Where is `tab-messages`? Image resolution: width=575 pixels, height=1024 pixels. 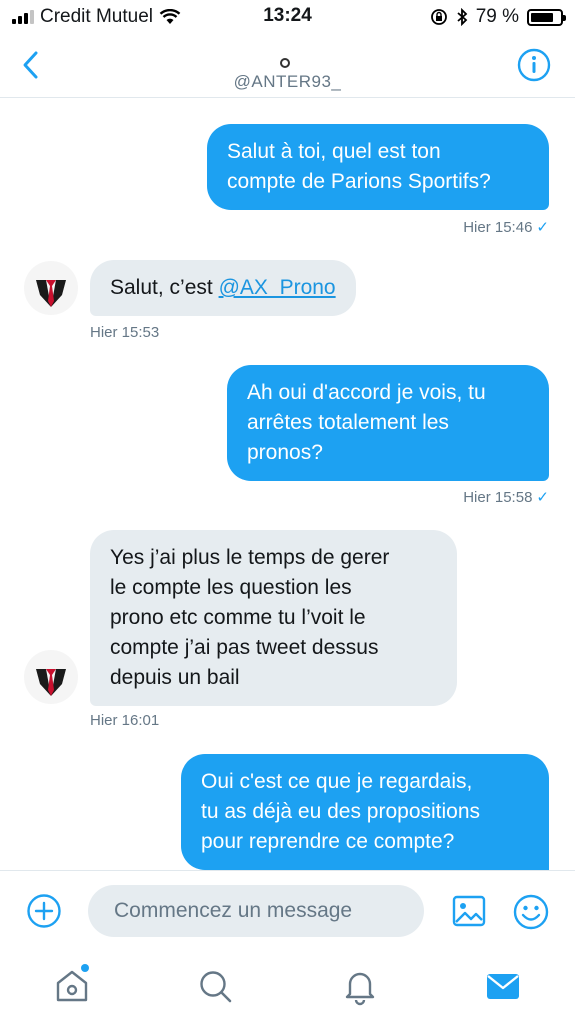 tab-messages is located at coordinates (503, 986).